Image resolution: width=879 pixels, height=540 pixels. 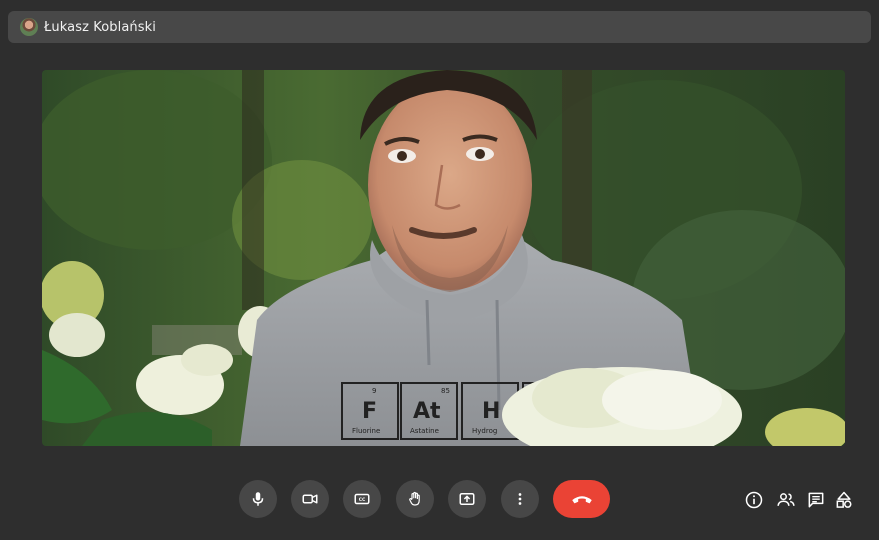 I want to click on more-options-button, so click(x=520, y=499).